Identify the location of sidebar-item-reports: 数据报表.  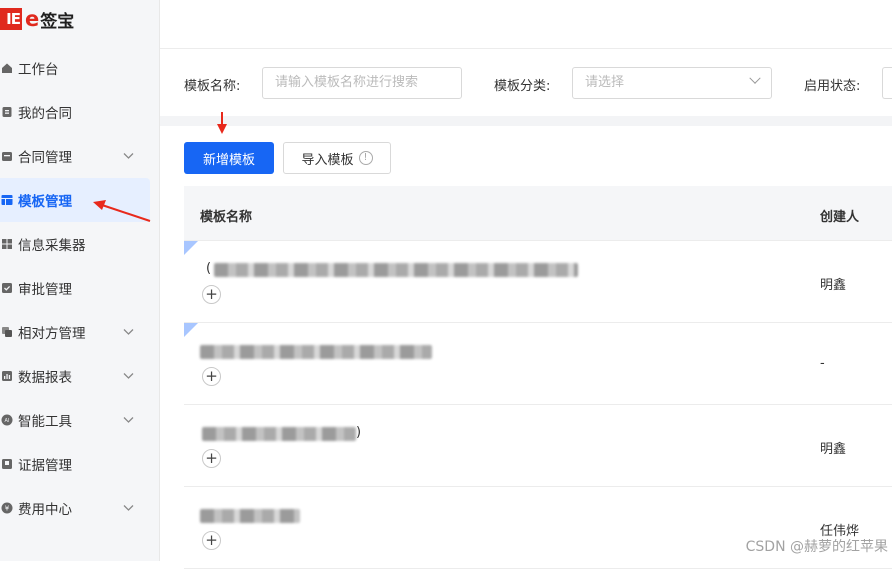
(80, 376).